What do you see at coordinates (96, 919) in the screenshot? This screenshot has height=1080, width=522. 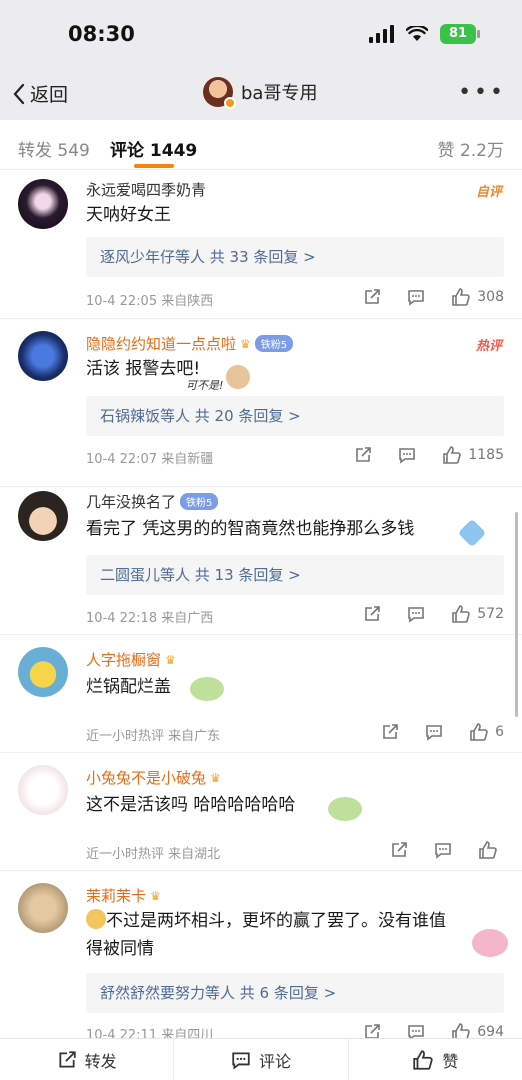 I see `doge-emoji` at bounding box center [96, 919].